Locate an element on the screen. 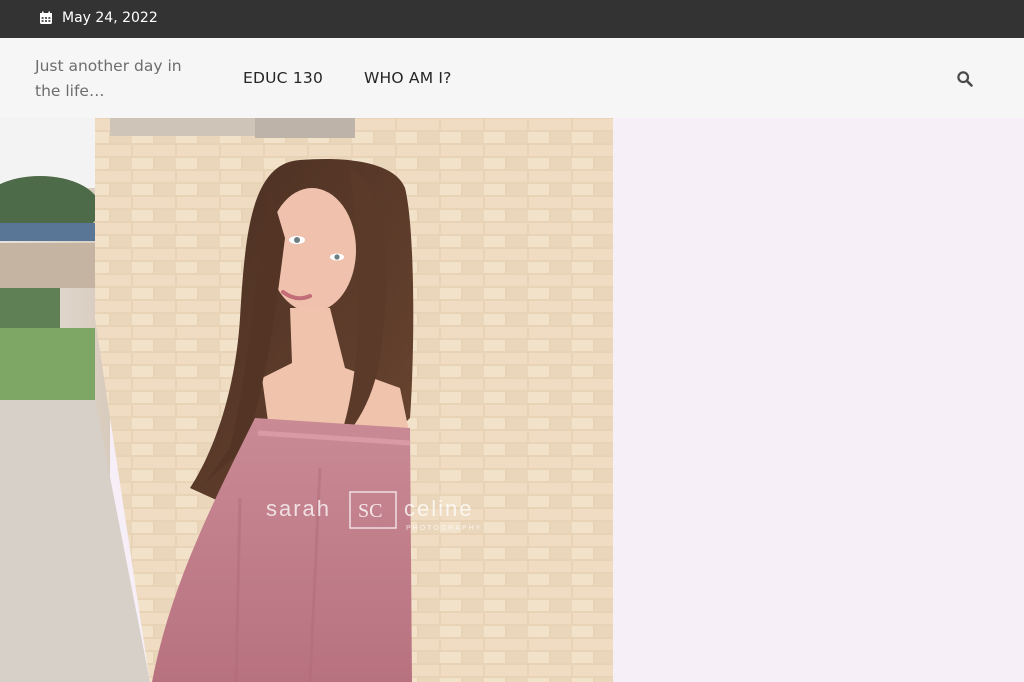 This screenshot has width=1024, height=682. photographer-watermark: sarah SC celine PHOTOGRAPHY is located at coordinates (374, 511).